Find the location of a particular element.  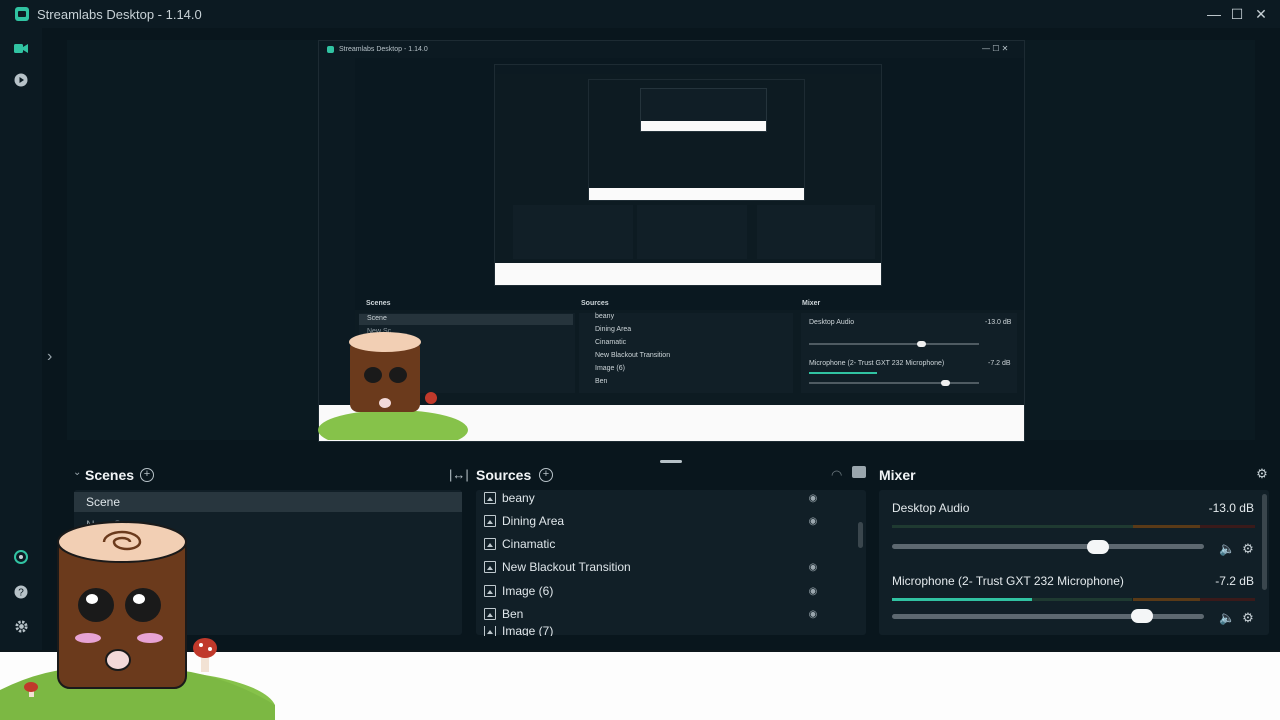

desktop-audio-volume-slider is located at coordinates (1048, 546).